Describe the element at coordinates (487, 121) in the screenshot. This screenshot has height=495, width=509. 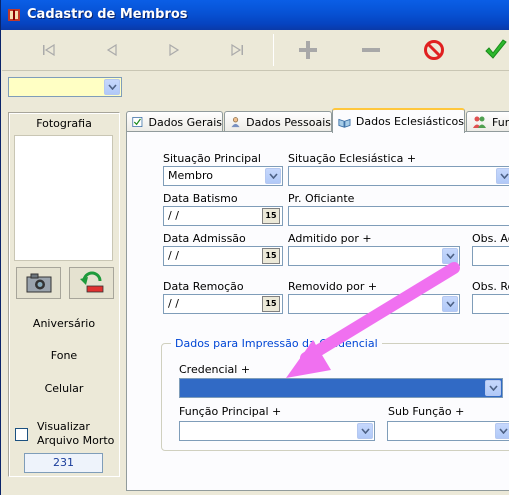
I see `tab-func: Func` at that location.